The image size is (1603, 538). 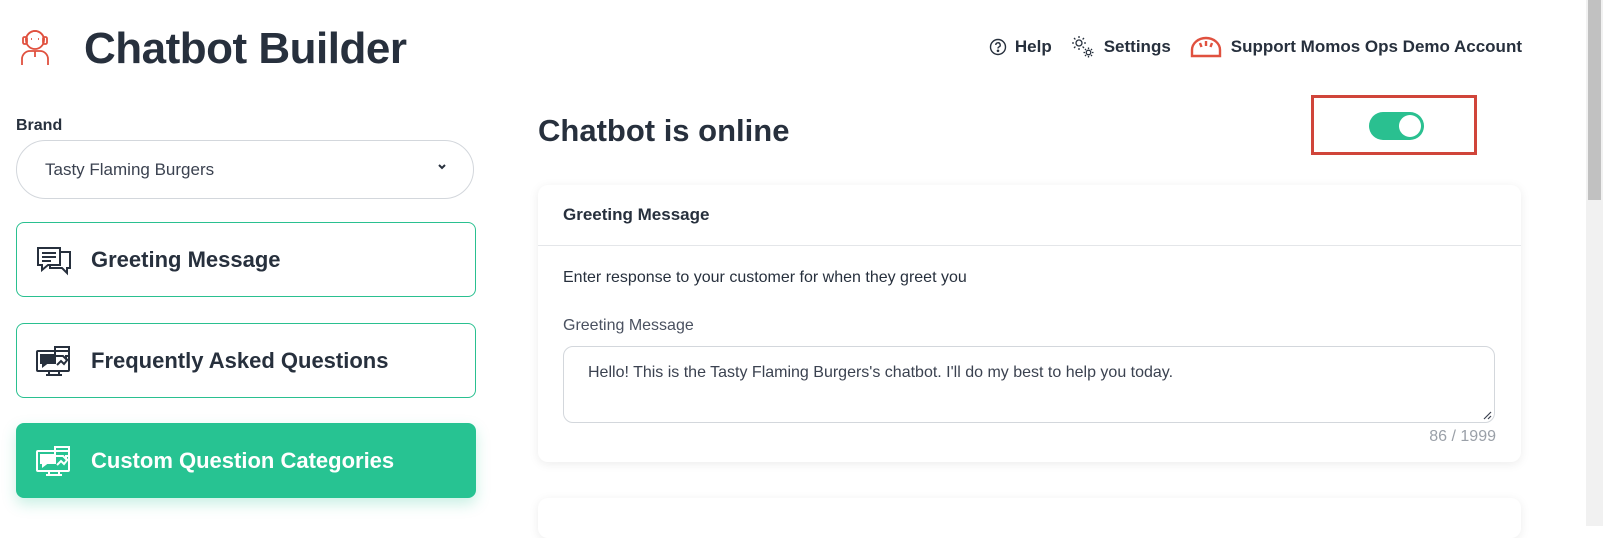 I want to click on settings-link: Settings, so click(x=1120, y=47).